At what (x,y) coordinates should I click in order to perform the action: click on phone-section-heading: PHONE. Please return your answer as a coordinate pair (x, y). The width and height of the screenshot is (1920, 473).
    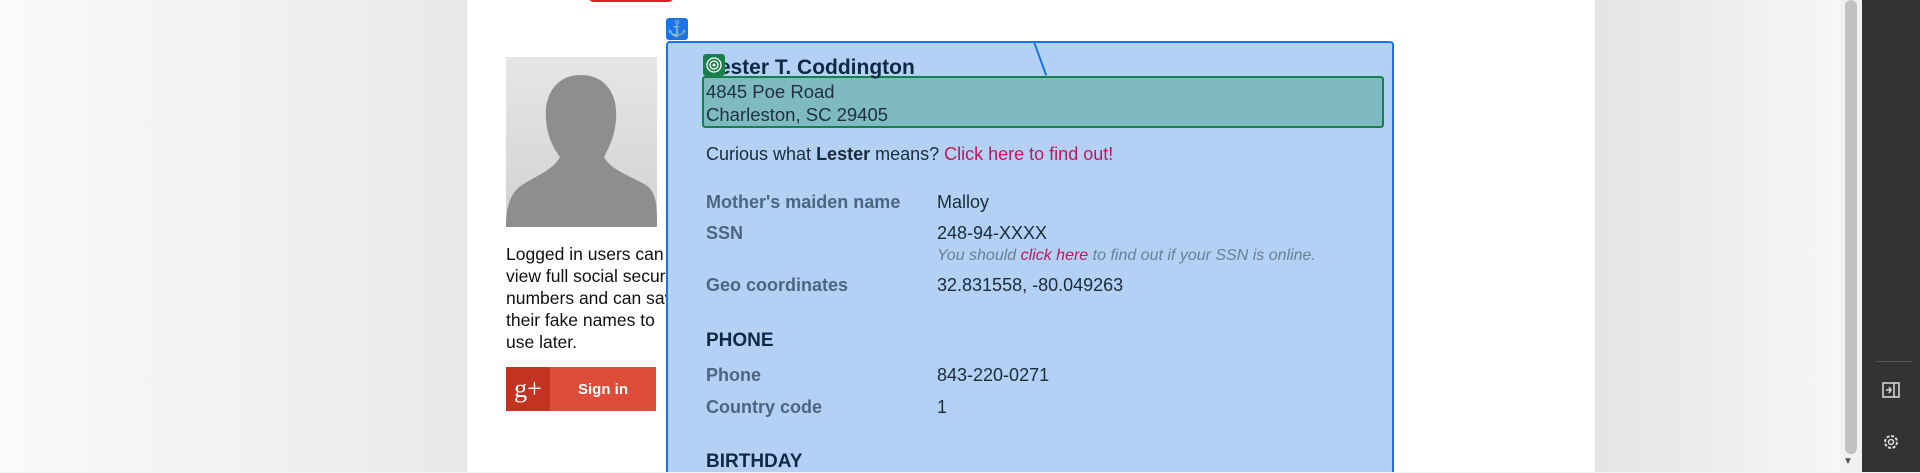
    Looking at the image, I should click on (740, 340).